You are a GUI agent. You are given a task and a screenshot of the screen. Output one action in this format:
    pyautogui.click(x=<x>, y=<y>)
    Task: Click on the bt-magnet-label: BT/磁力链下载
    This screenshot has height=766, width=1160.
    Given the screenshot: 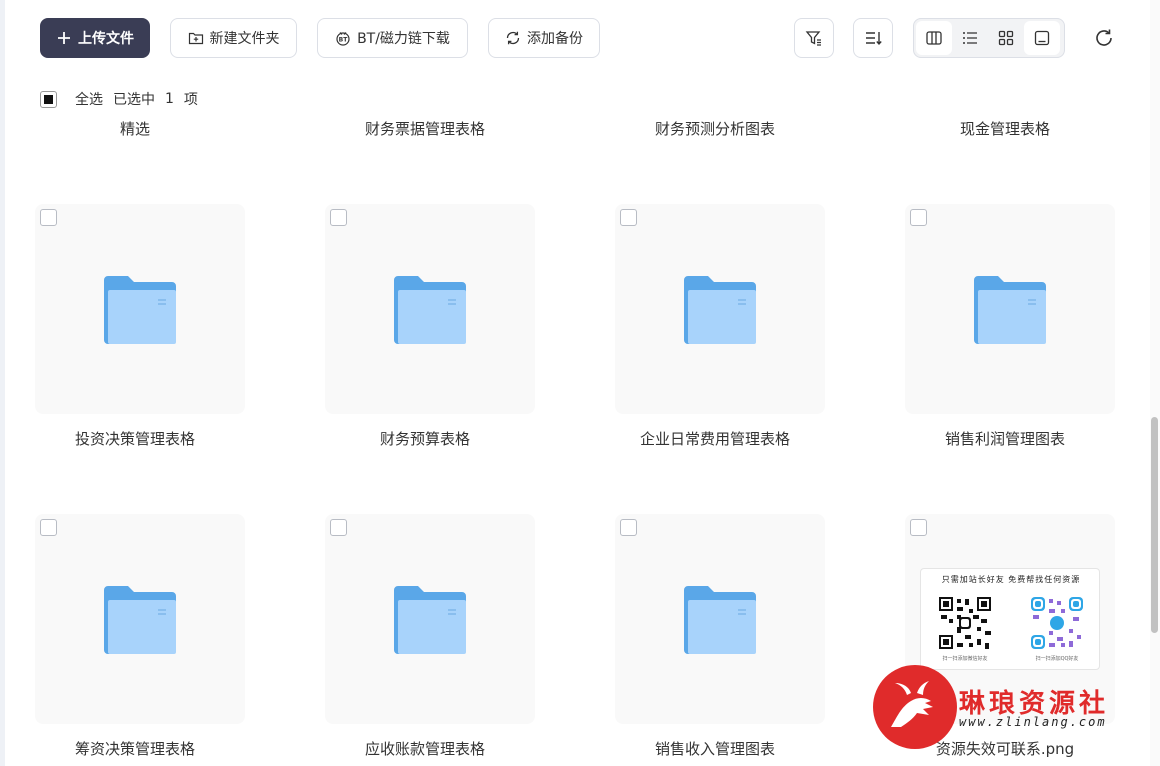 What is the action you would take?
    pyautogui.click(x=403, y=39)
    